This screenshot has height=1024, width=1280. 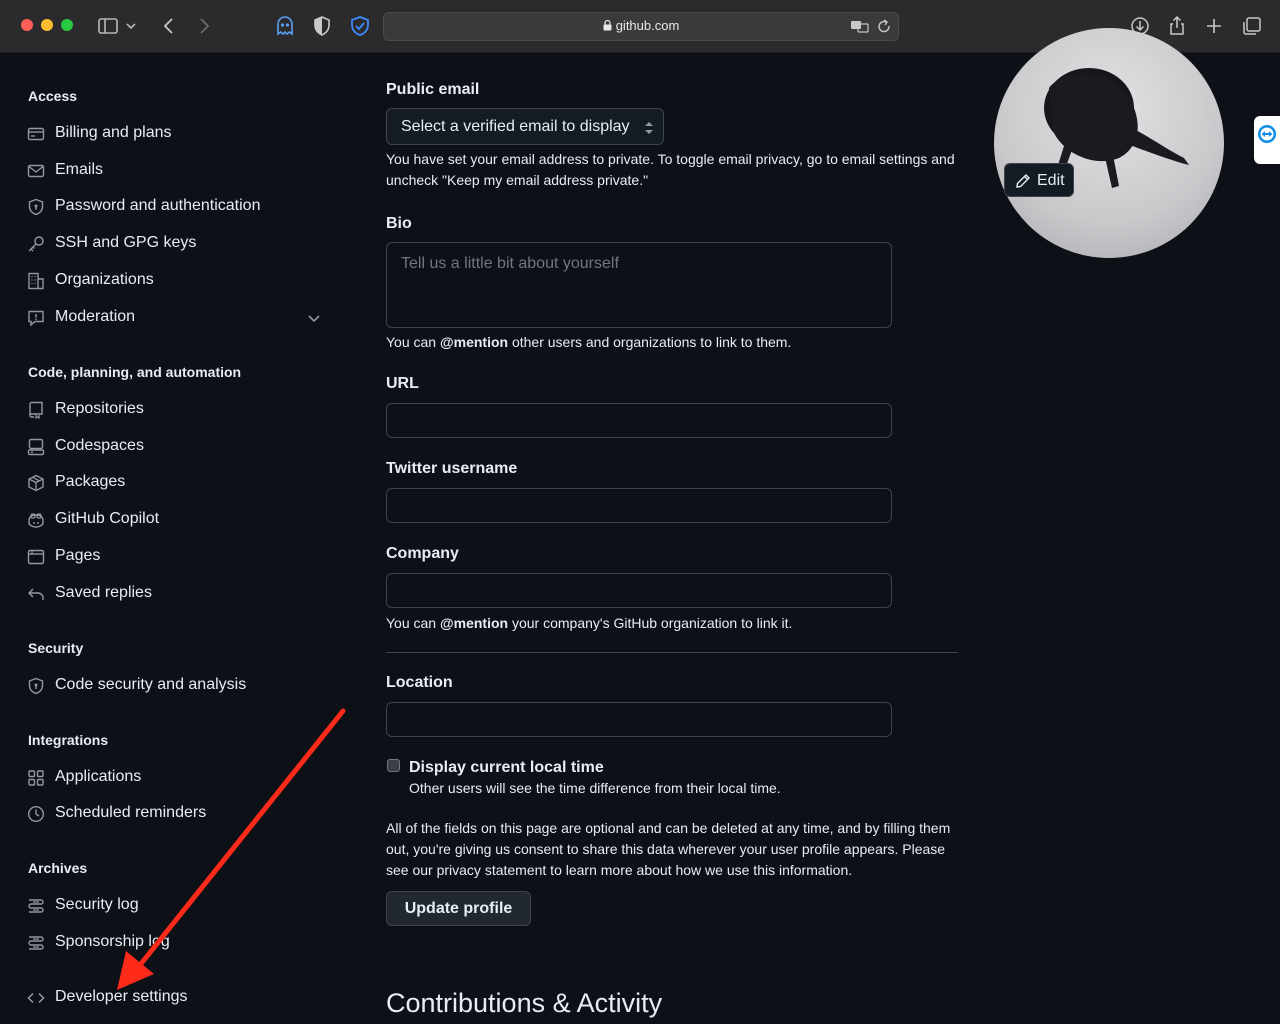 I want to click on share-icon, so click(x=1177, y=26).